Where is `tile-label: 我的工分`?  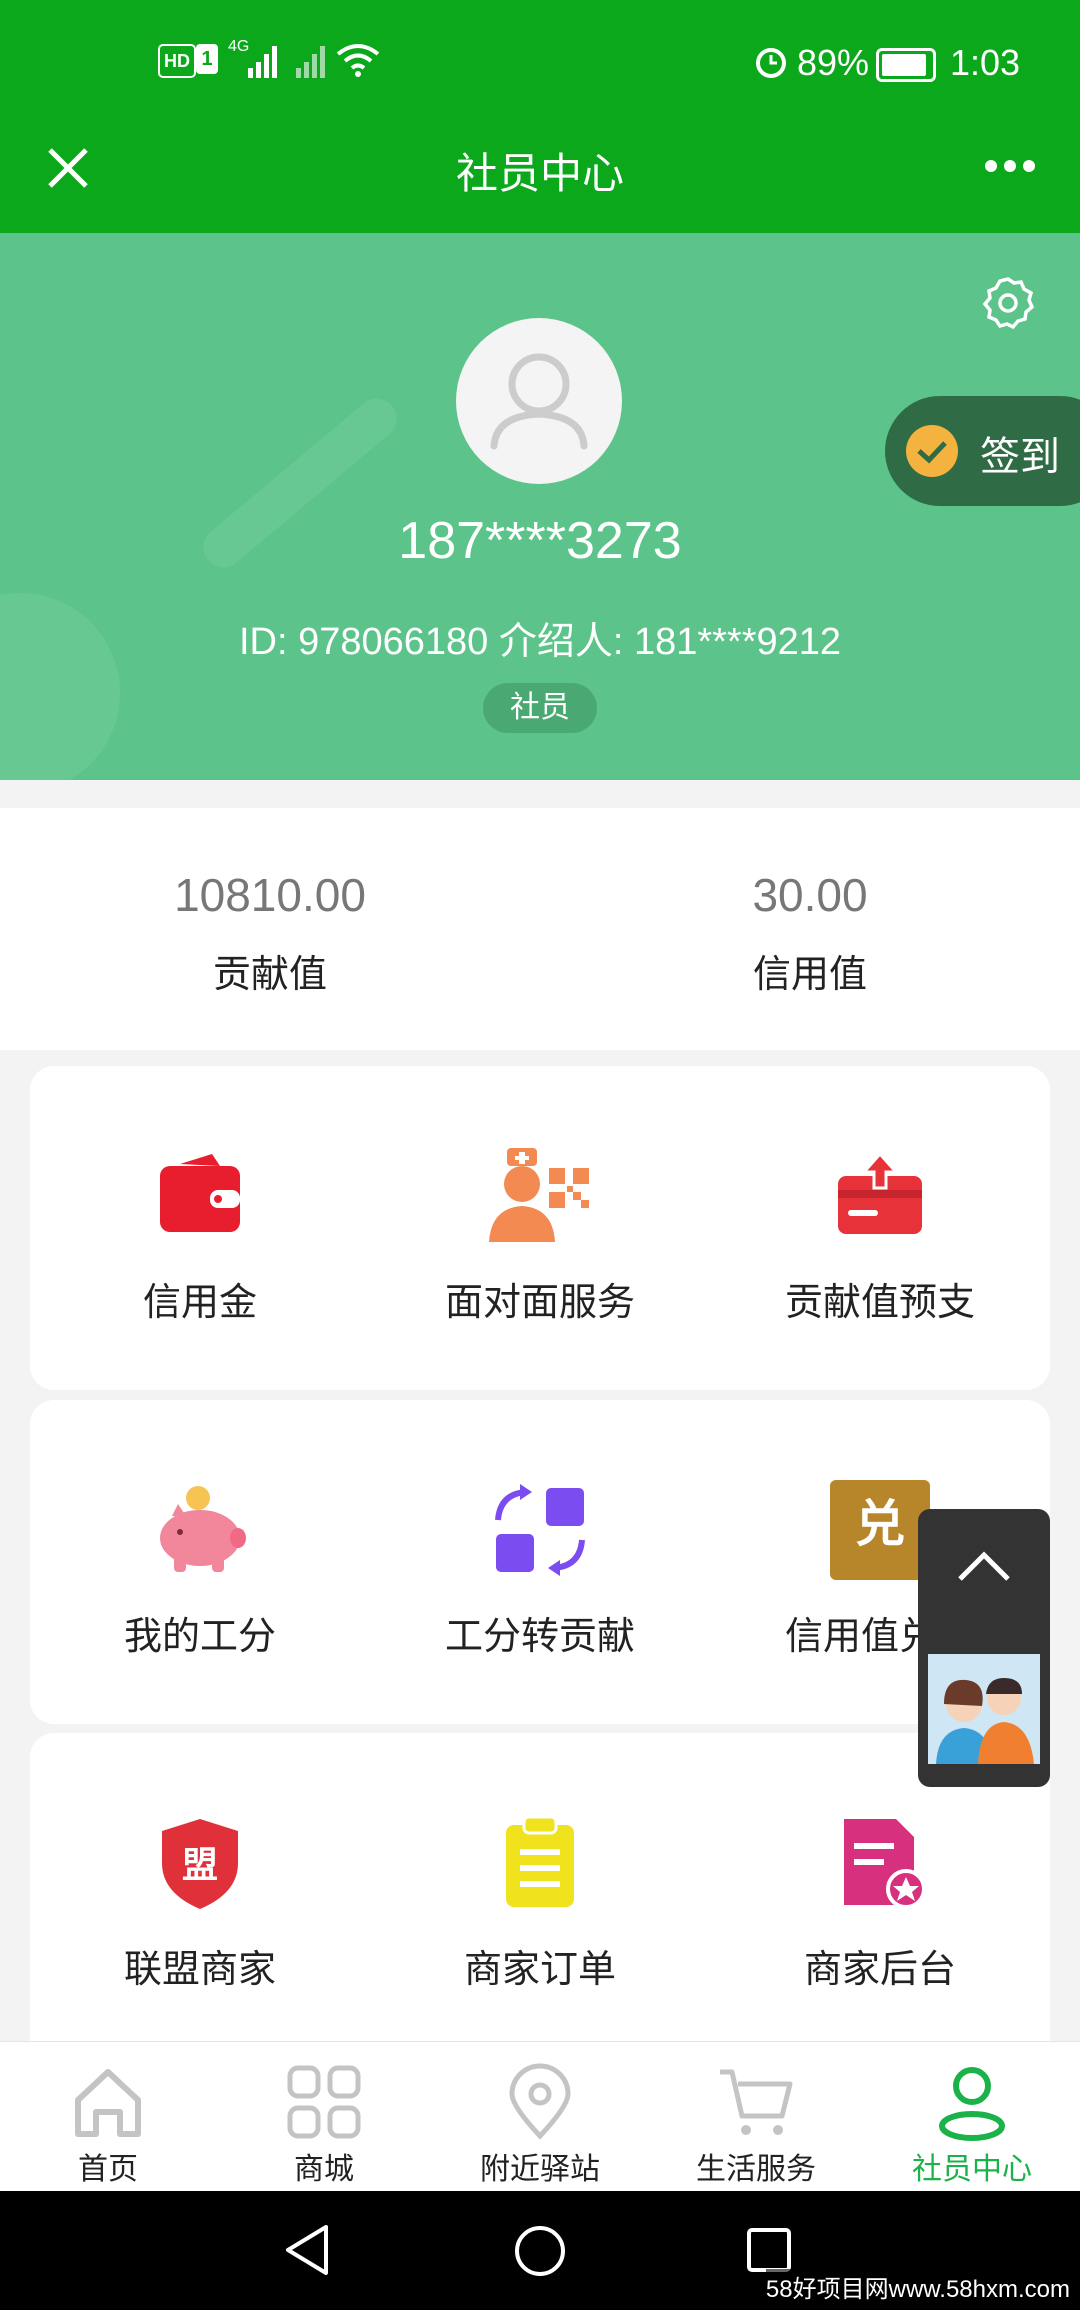 tile-label: 我的工分 is located at coordinates (199, 1637).